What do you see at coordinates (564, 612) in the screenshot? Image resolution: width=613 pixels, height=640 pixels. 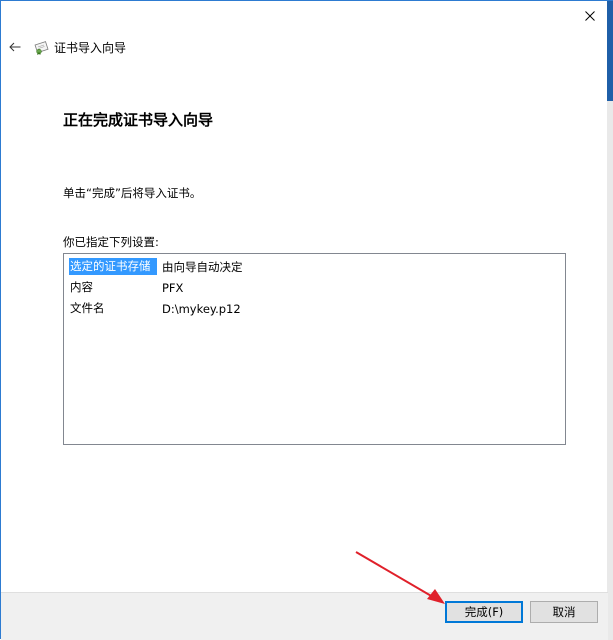 I see `cancel-button: 取消` at bounding box center [564, 612].